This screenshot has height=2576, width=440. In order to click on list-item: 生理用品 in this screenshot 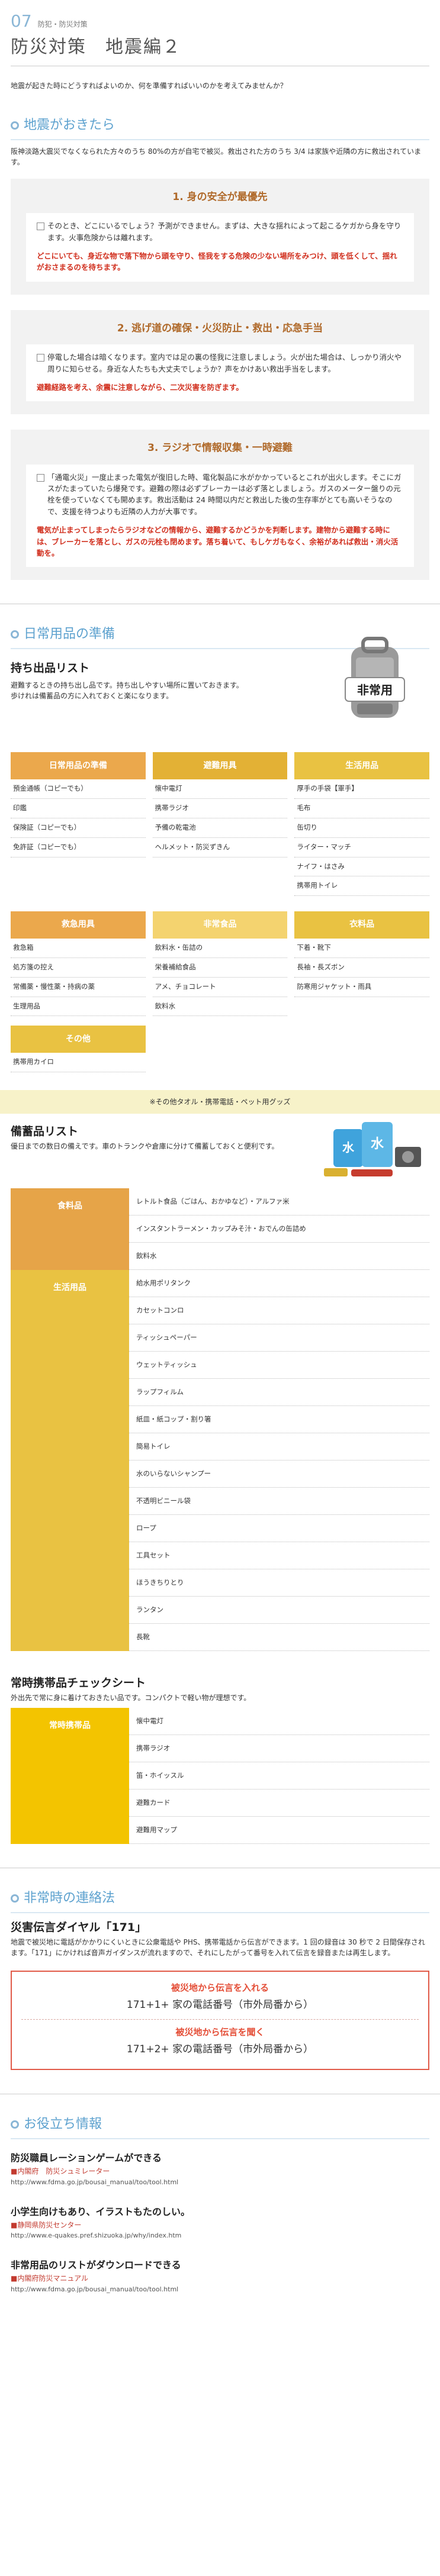, I will do `click(79, 1007)`.